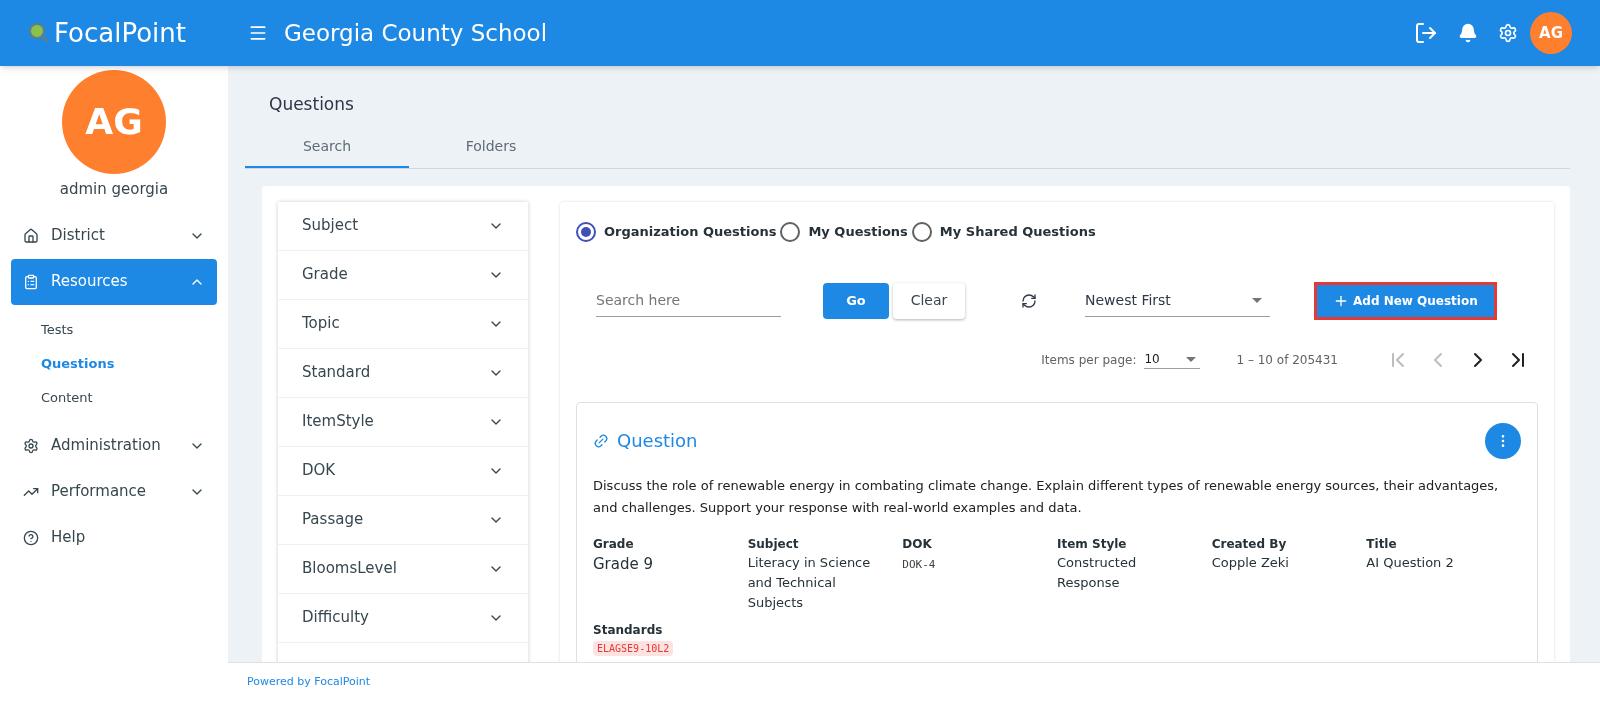  I want to click on items-per-page-select: 10, so click(1172, 359).